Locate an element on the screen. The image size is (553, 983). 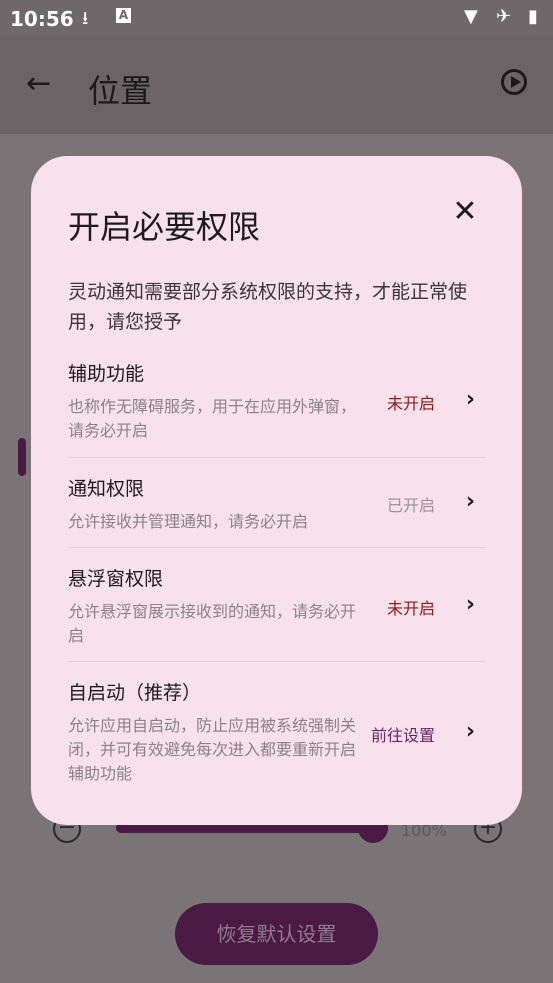
permission-name: 通知权限 is located at coordinates (106, 489).